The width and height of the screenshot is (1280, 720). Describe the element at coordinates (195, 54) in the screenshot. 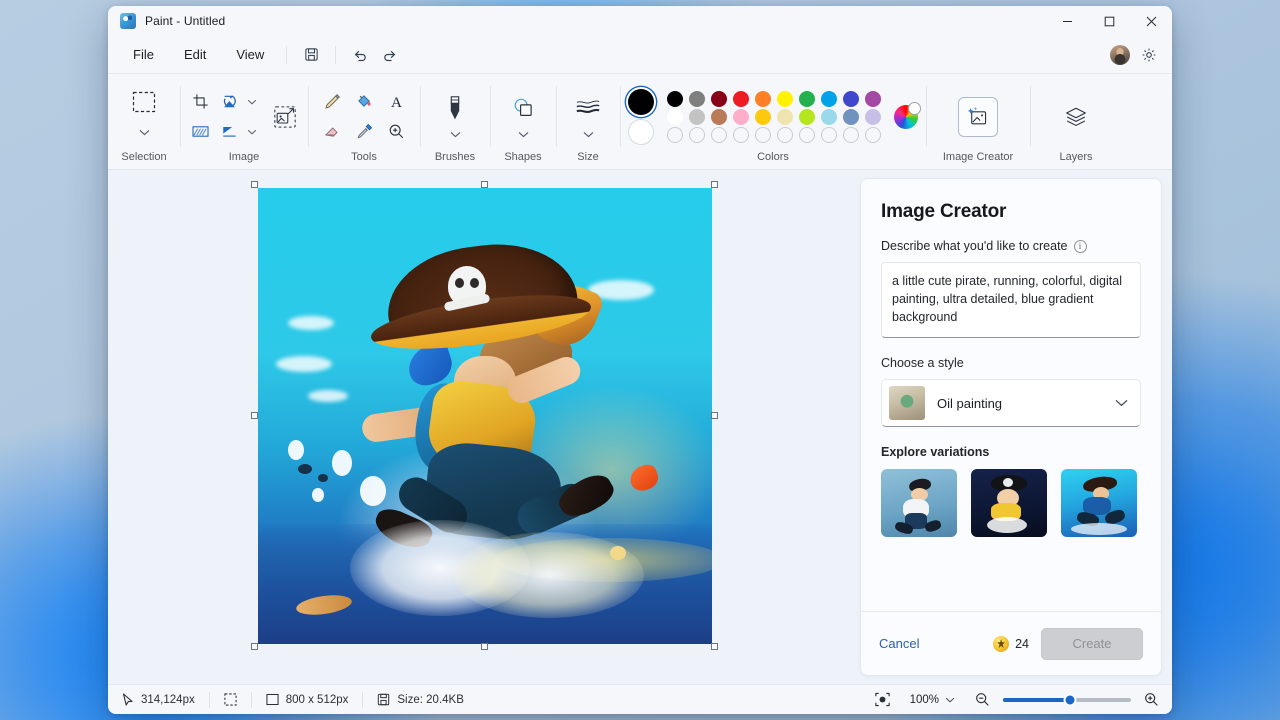

I see `menu-edit: Edit` at that location.